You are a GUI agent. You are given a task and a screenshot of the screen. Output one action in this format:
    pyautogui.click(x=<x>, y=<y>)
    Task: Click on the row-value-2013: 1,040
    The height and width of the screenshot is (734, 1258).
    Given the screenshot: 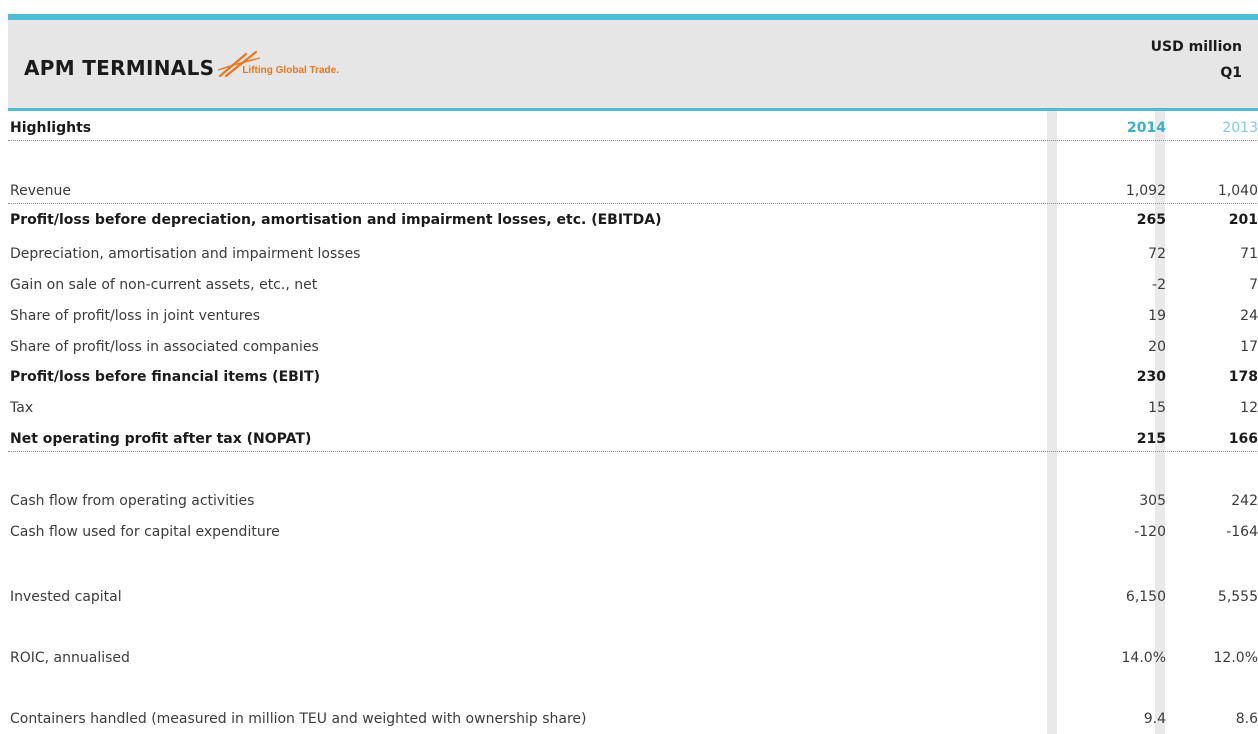 What is the action you would take?
    pyautogui.click(x=1237, y=191)
    